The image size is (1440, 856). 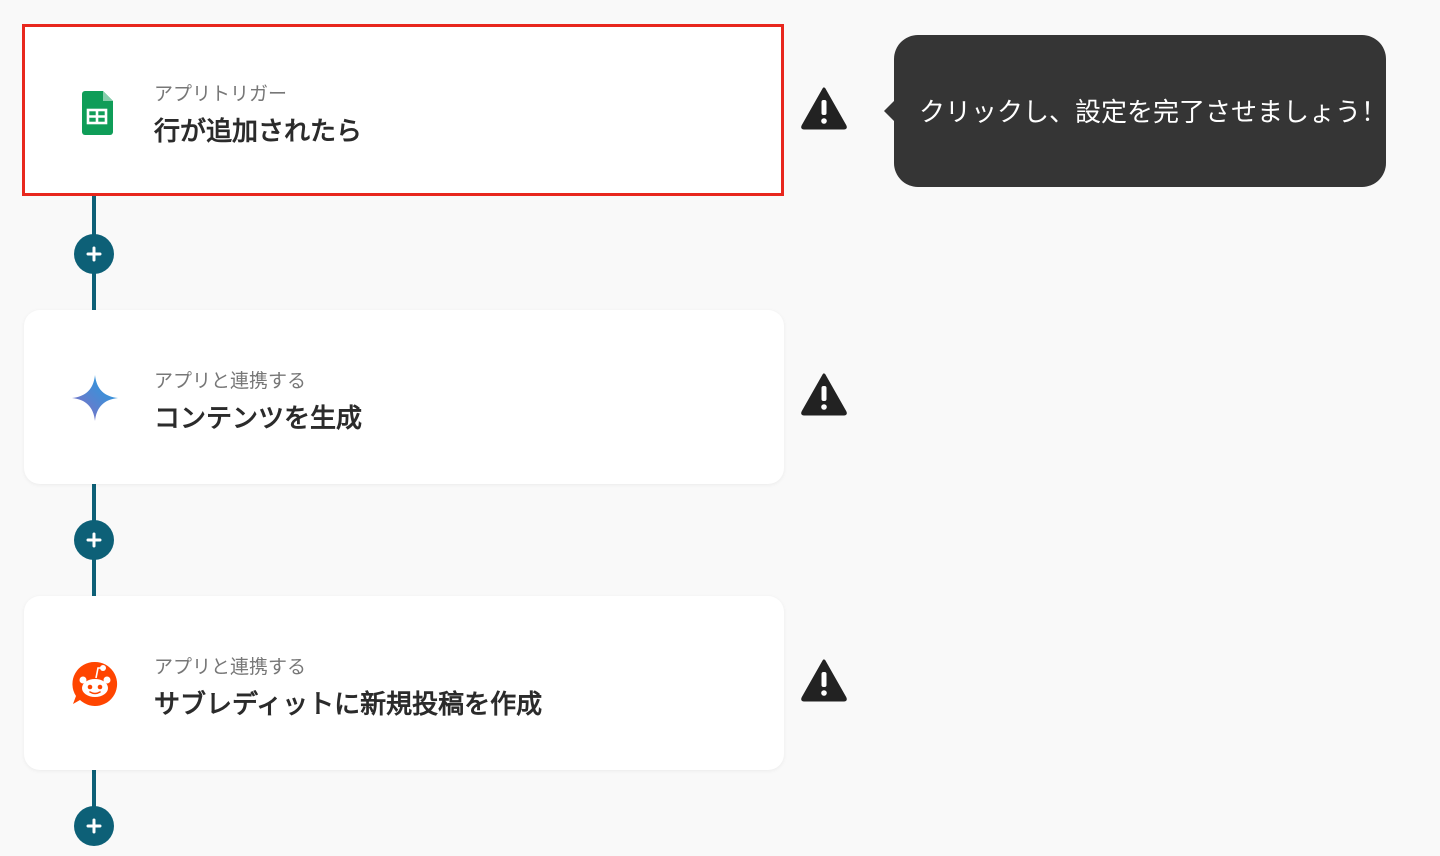 I want to click on flow-step-card-gemini: アプリと連携する コンテンツを生成, so click(x=404, y=397).